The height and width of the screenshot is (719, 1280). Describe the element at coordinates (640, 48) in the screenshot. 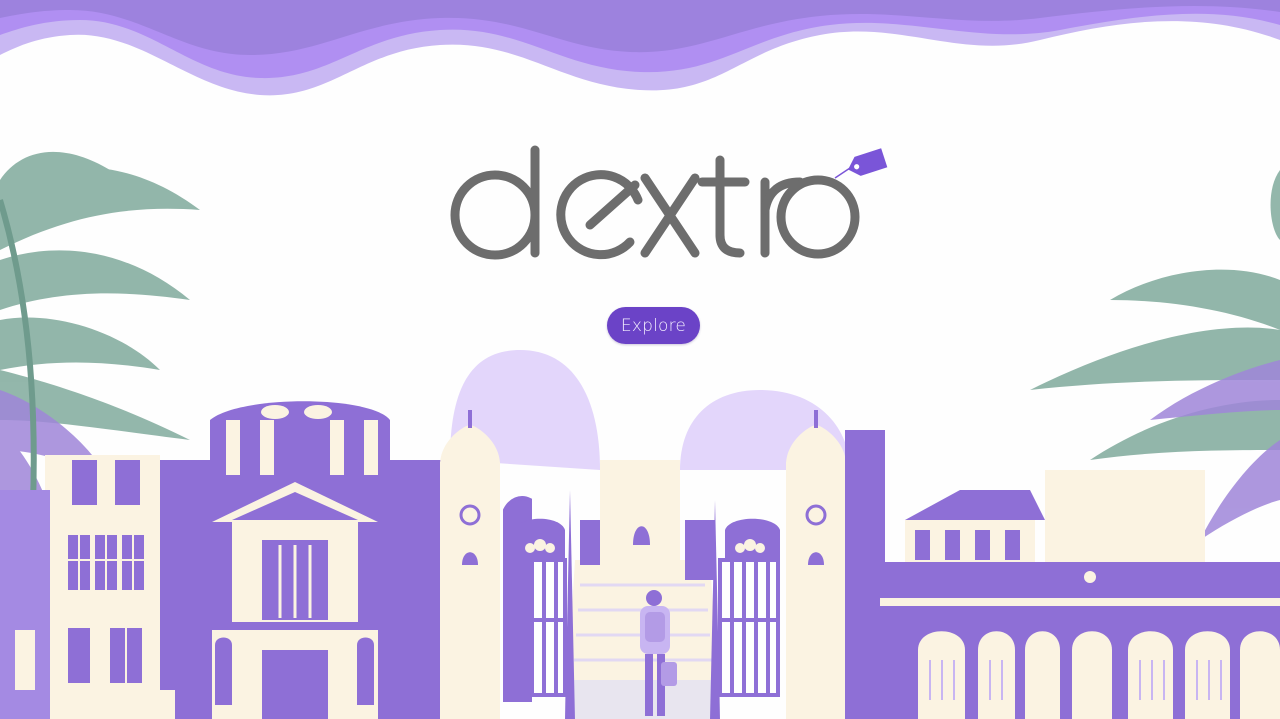

I see `top-wave-banner` at that location.